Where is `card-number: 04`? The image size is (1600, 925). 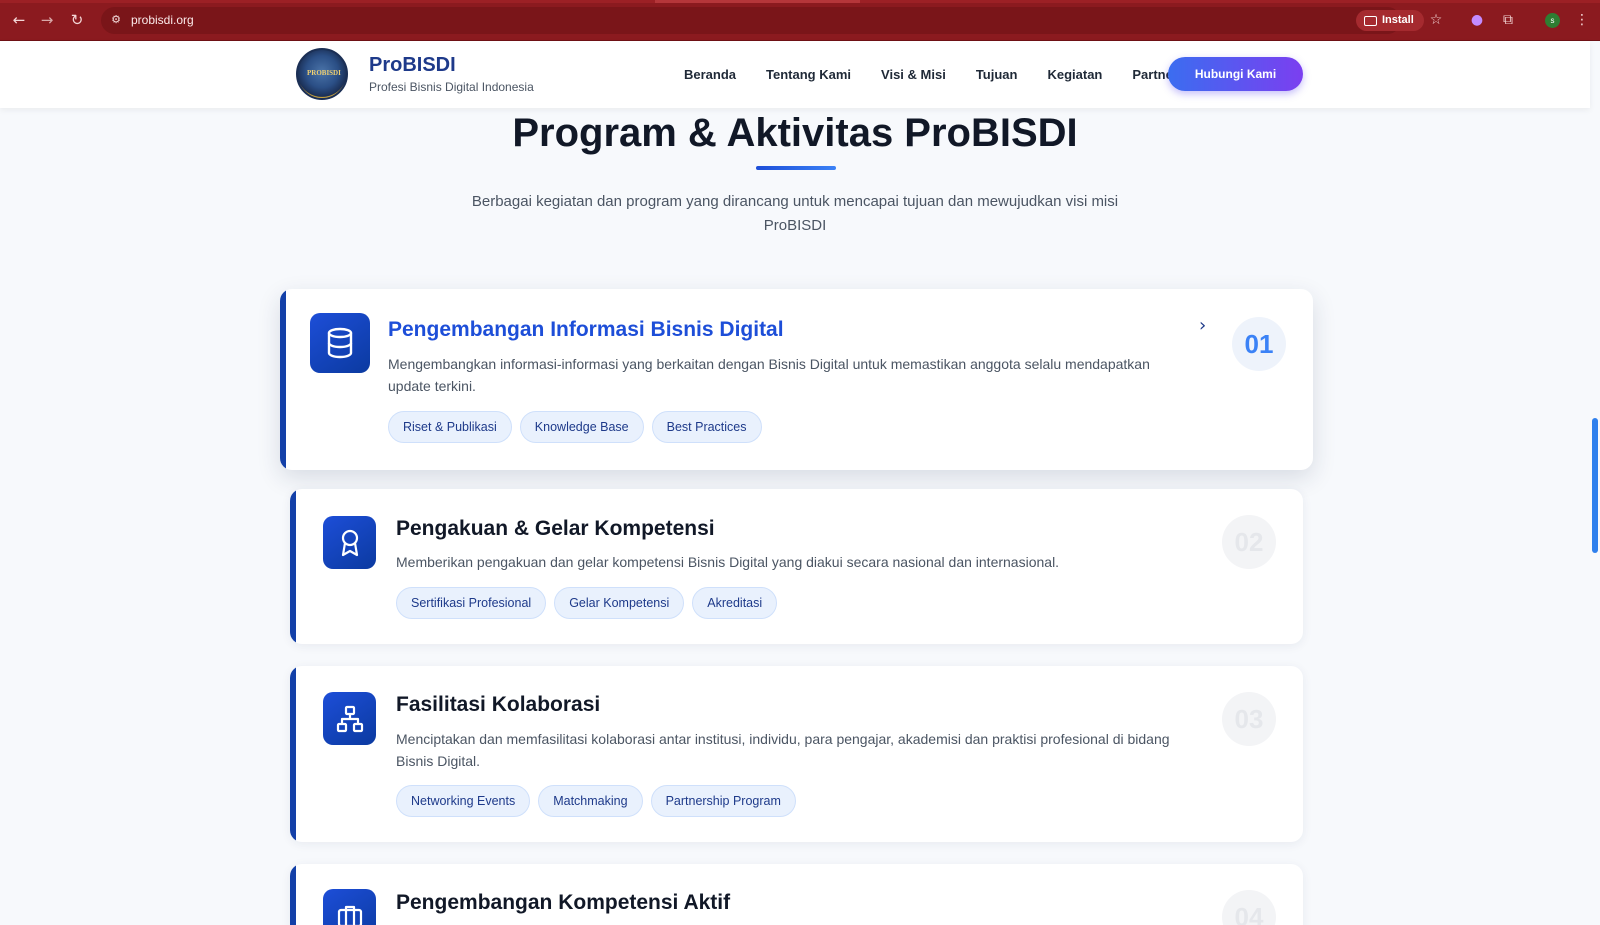
card-number: 04 is located at coordinates (1249, 907).